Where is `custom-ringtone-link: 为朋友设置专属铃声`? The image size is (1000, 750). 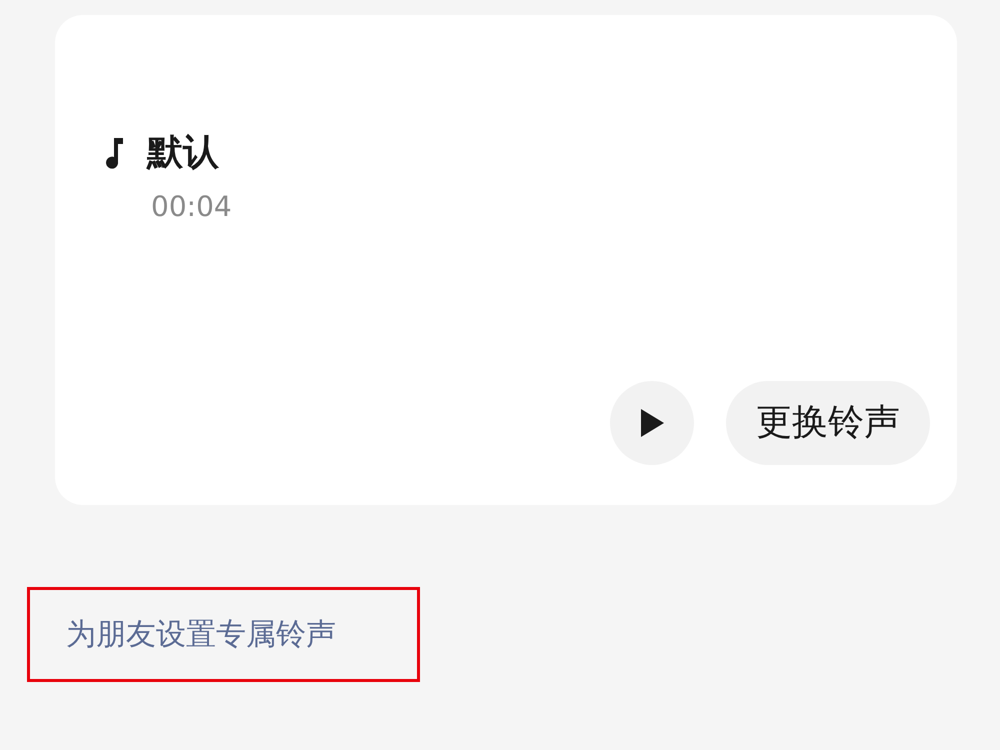
custom-ringtone-link: 为朋友设置专属铃声 is located at coordinates (201, 634).